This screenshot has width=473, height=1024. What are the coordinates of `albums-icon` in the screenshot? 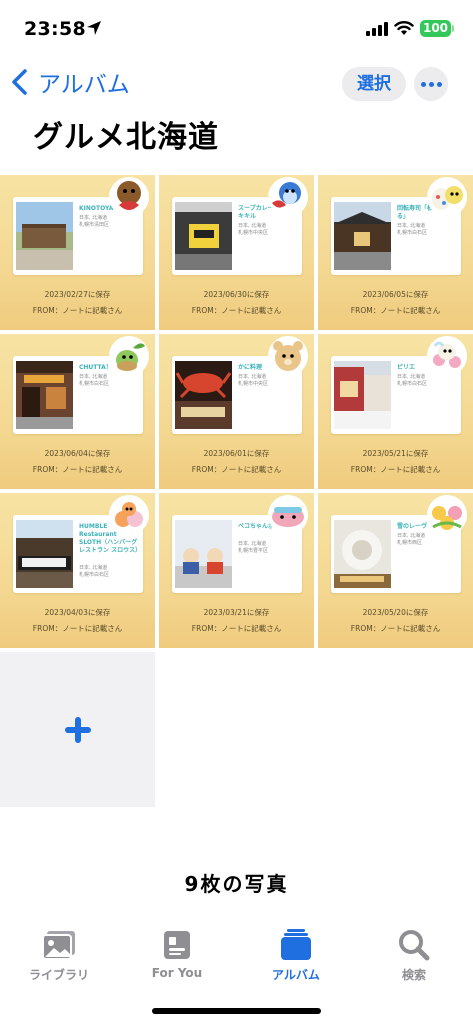 It's located at (296, 944).